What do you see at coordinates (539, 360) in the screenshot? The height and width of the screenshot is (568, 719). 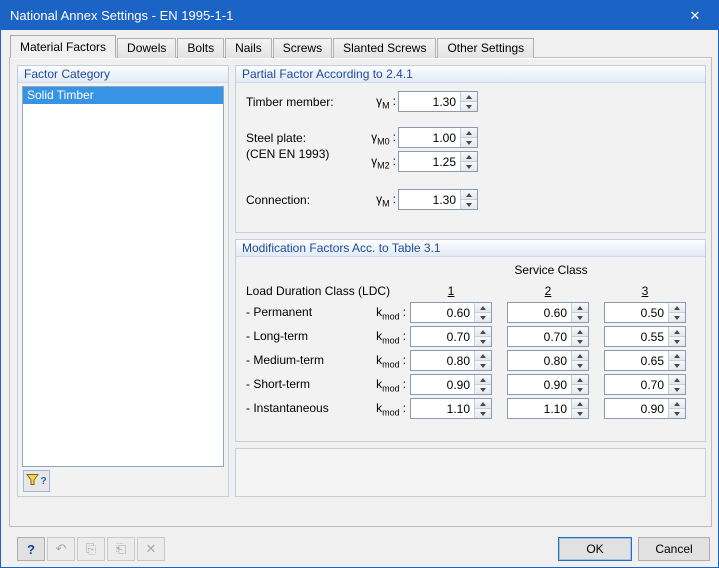 I see `kmod-mediumterm-sc2-input` at bounding box center [539, 360].